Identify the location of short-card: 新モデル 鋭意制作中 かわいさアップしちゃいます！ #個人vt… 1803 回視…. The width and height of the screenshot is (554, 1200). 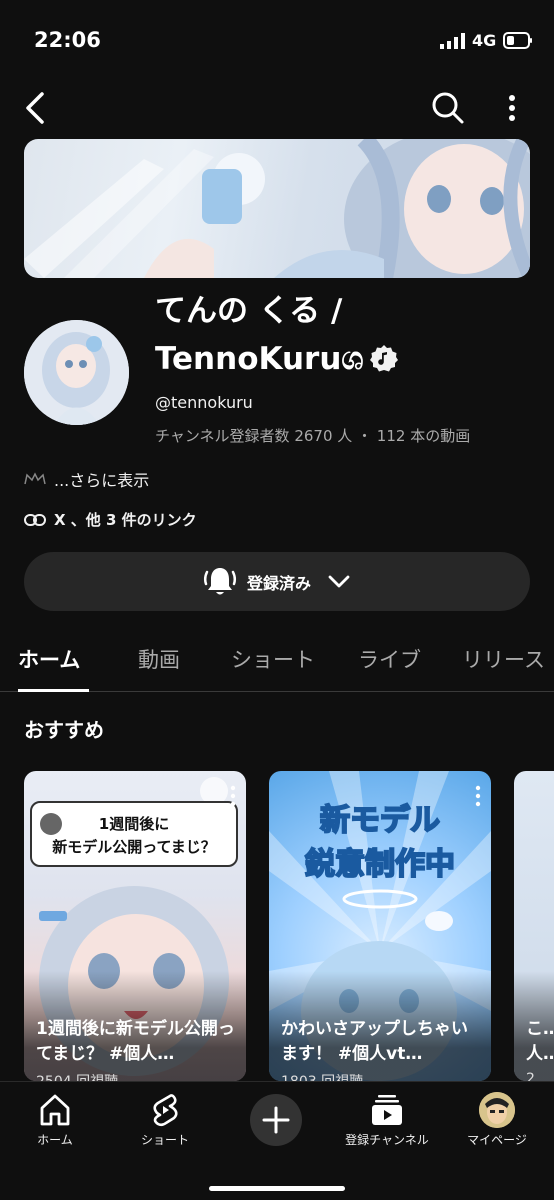
(380, 926).